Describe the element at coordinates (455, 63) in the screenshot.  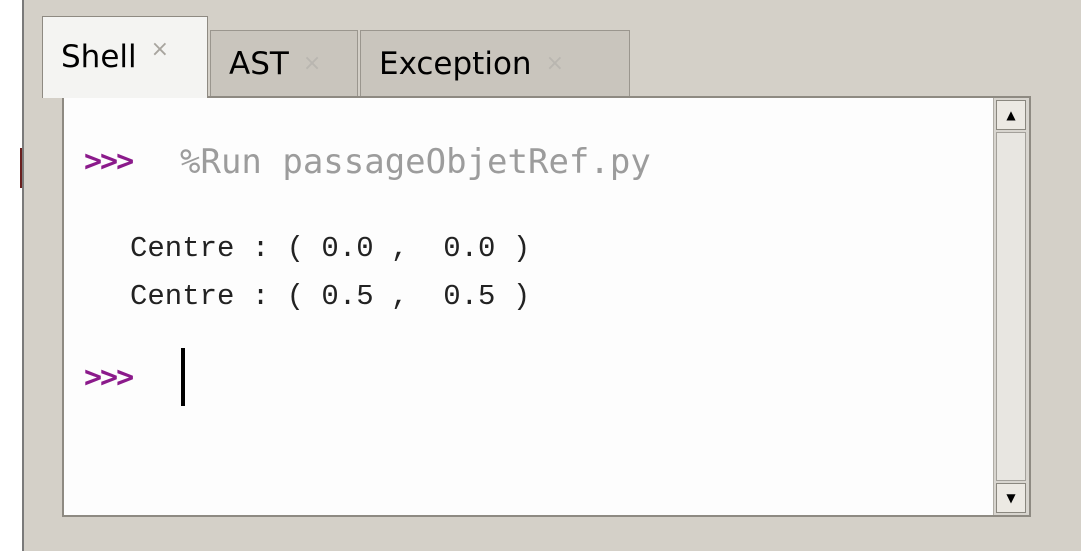
I see `tab-exception-label: Exception` at that location.